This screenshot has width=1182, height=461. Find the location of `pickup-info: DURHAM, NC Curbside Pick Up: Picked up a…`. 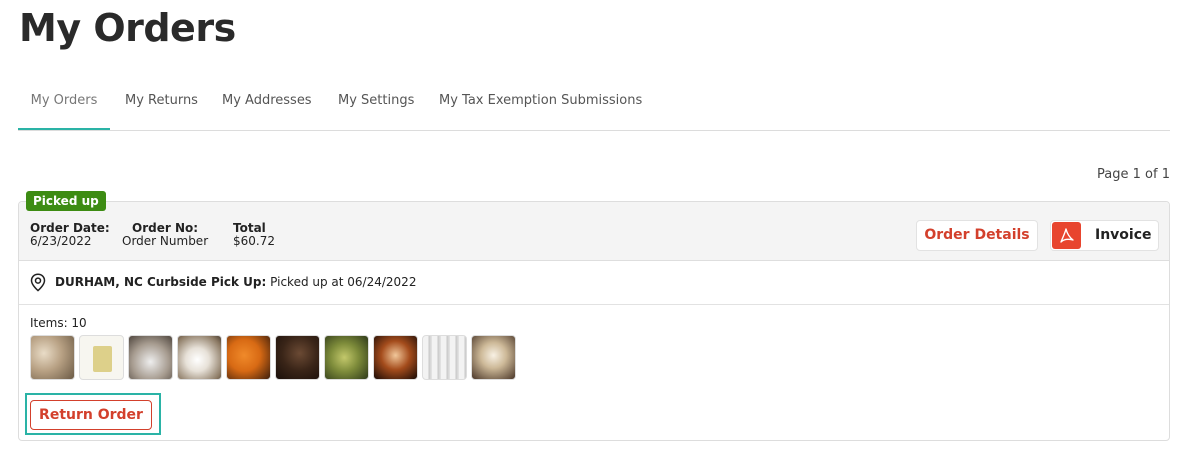

pickup-info: DURHAM, NC Curbside Pick Up: Picked up a… is located at coordinates (594, 283).